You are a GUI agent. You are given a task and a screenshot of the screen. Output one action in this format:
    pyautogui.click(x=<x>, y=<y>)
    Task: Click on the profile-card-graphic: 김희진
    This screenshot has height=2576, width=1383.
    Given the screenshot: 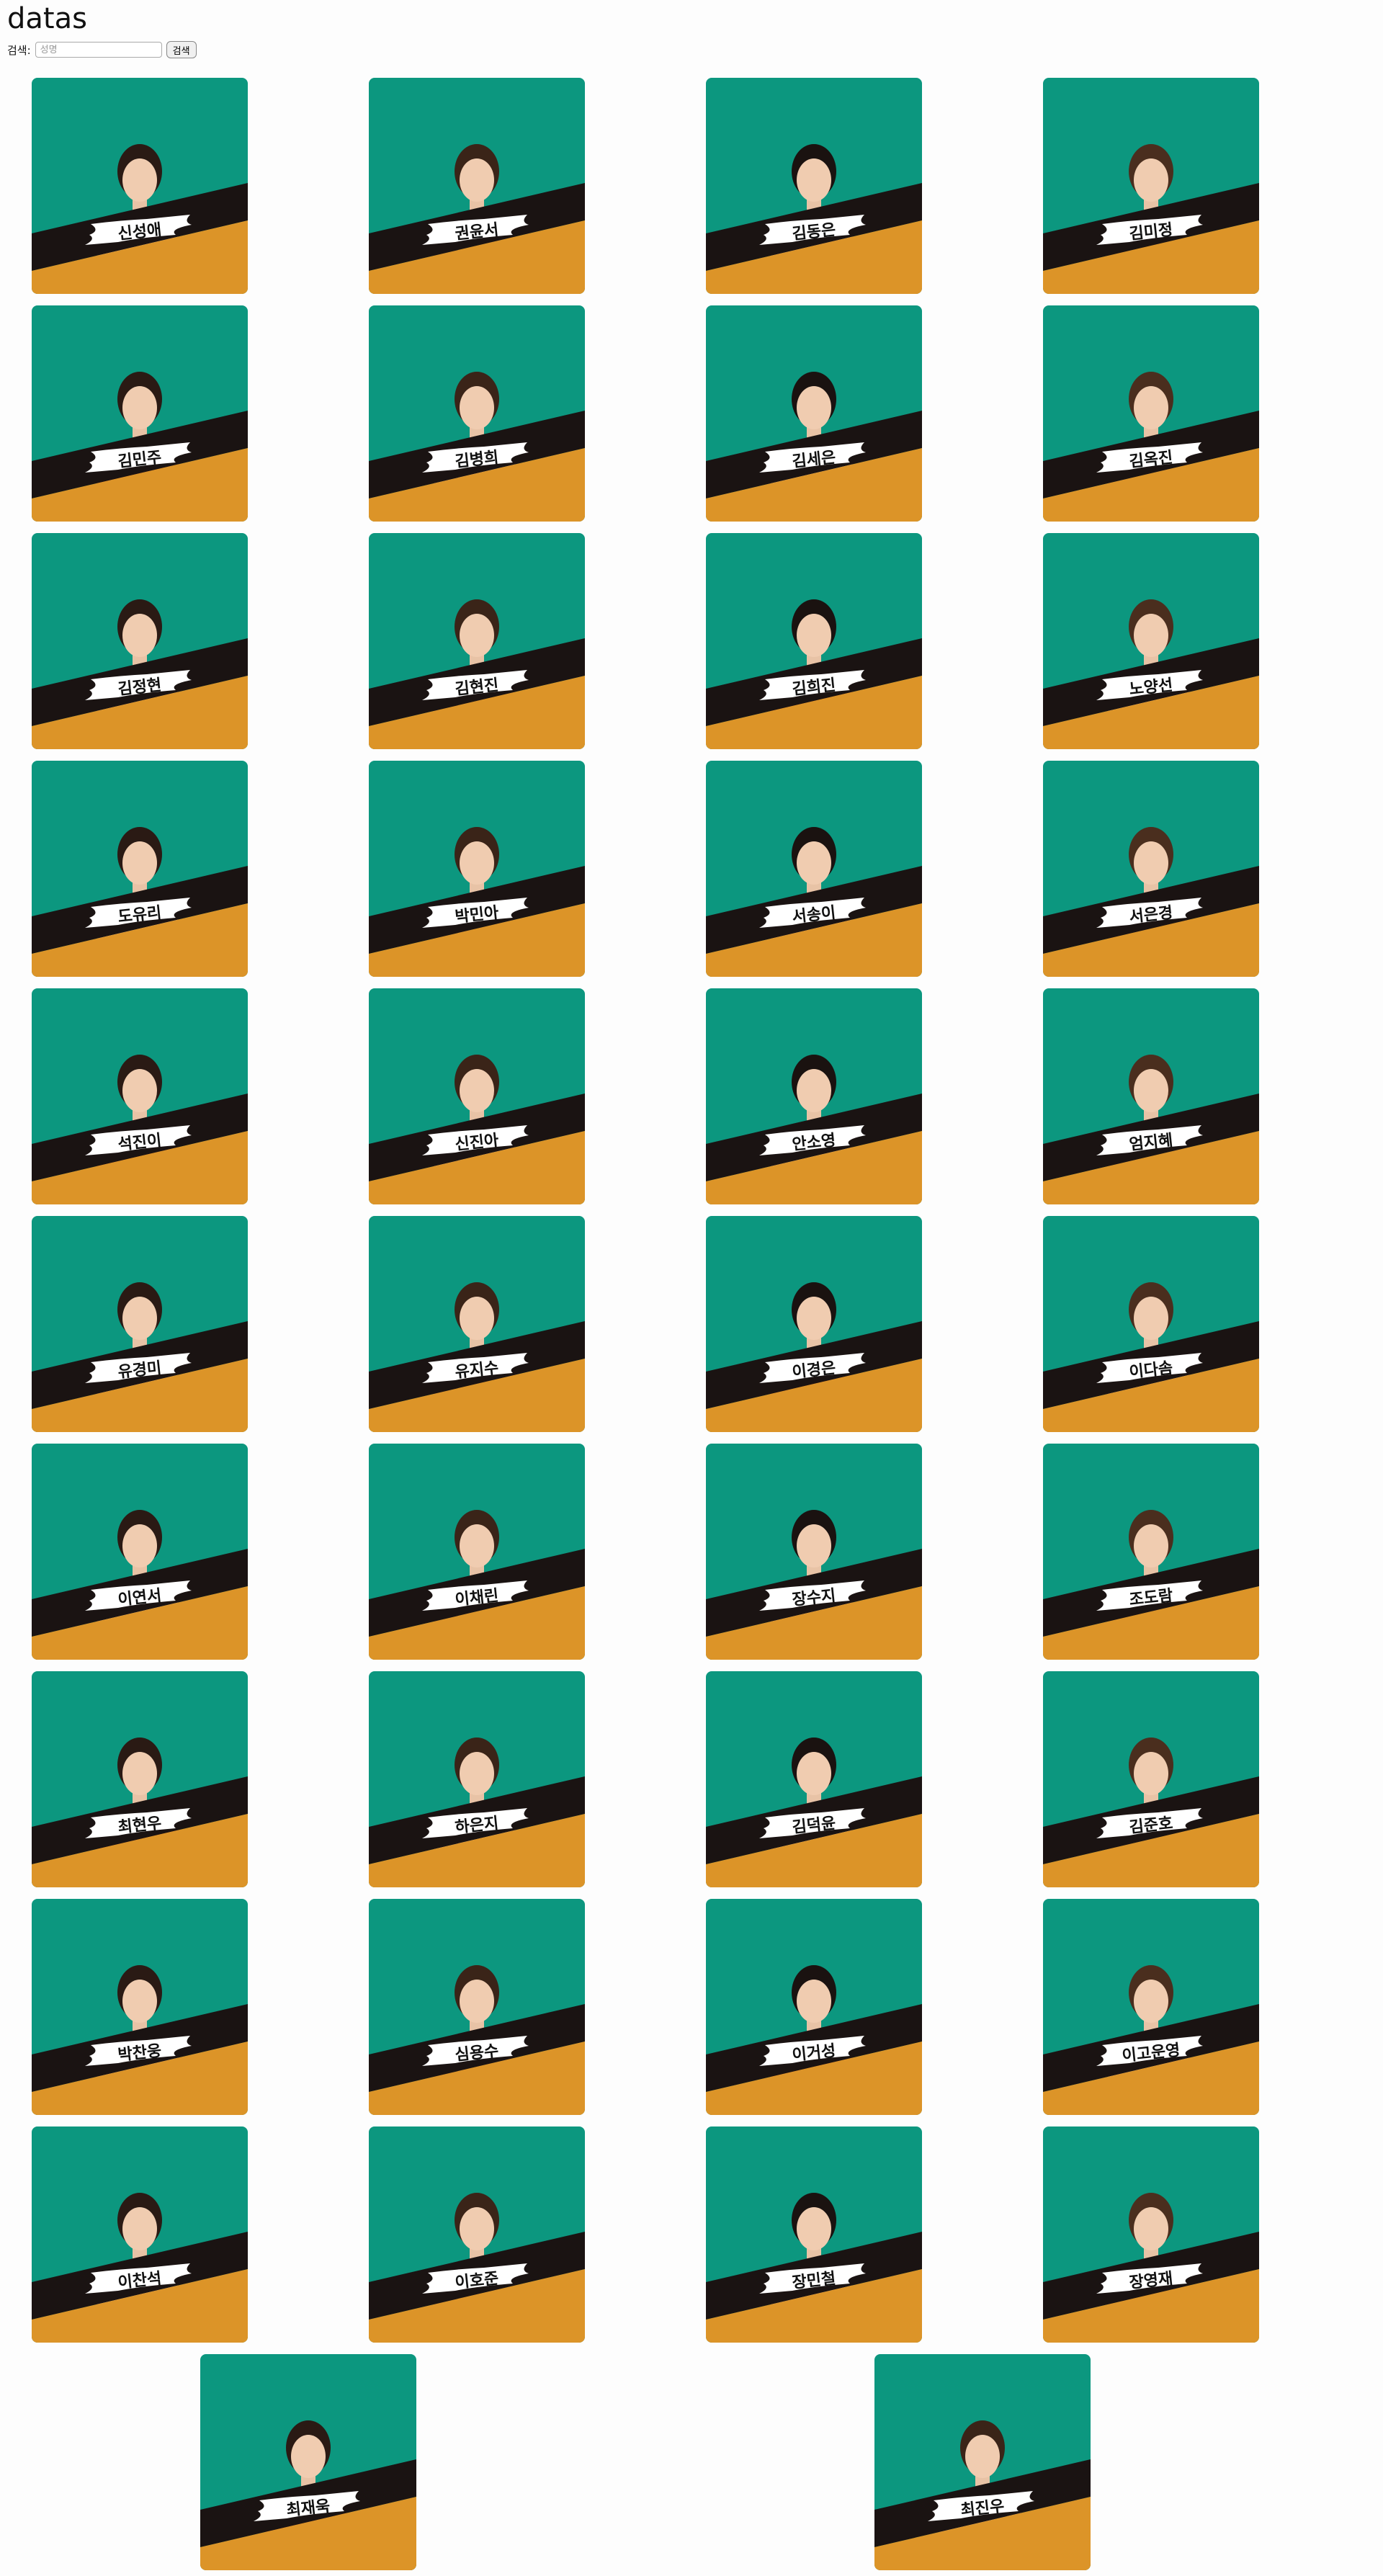 What is the action you would take?
    pyautogui.click(x=814, y=641)
    